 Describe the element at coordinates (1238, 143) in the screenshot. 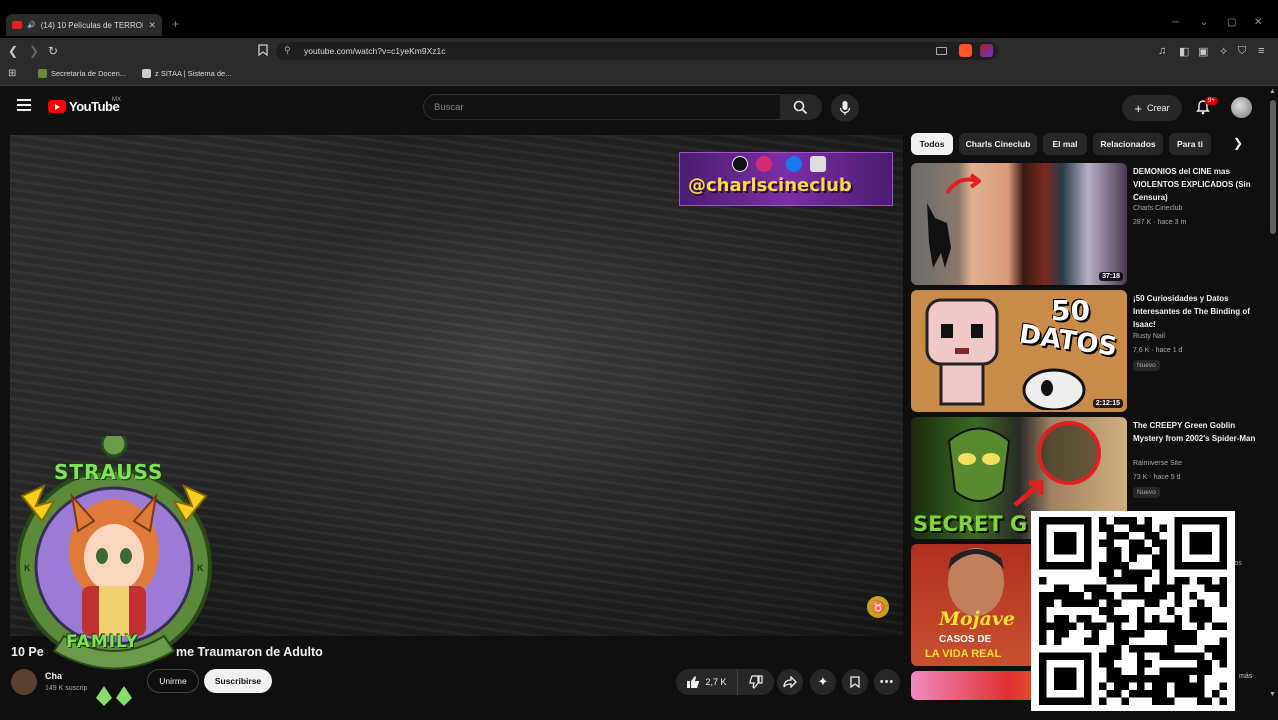

I see `chevron-right-icon: ❯` at that location.